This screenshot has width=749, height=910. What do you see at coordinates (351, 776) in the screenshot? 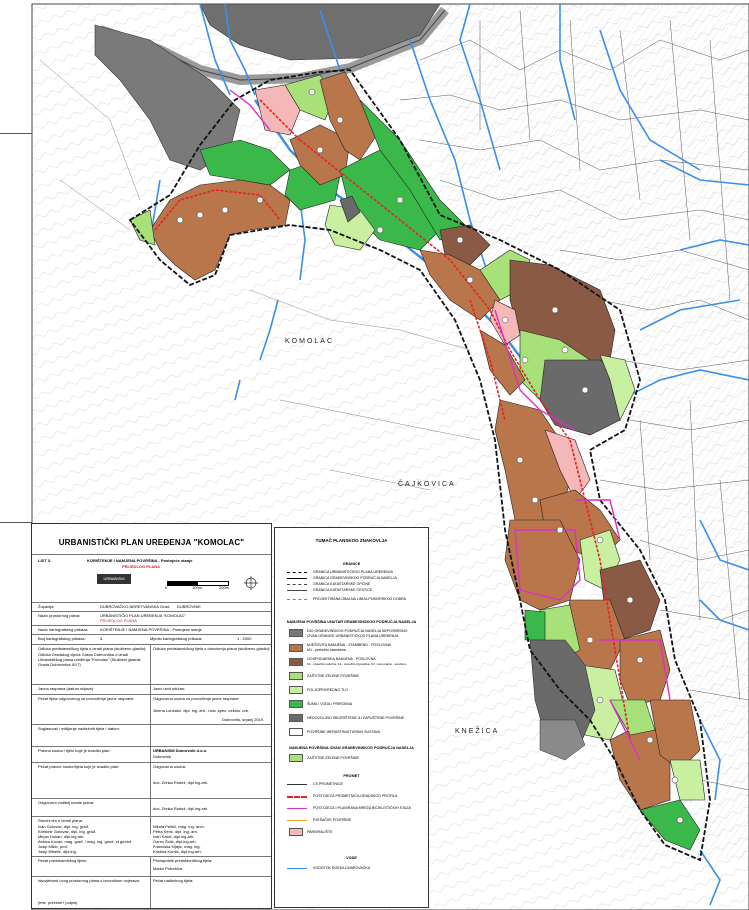
I see `legend-promet-header: PROMET` at bounding box center [351, 776].